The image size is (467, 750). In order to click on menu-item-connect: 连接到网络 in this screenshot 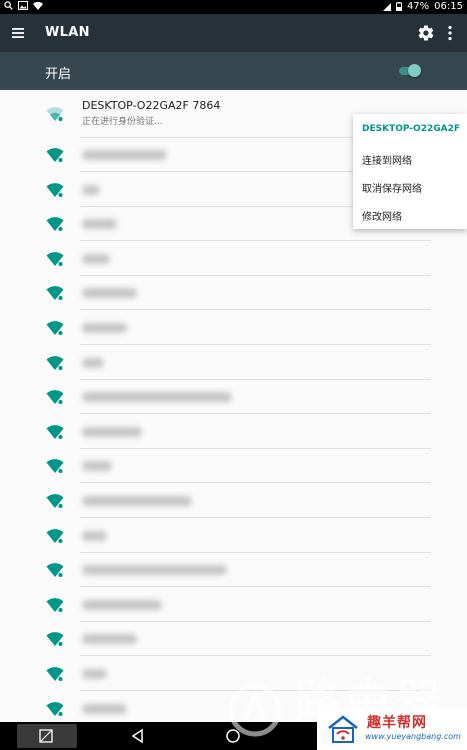, I will do `click(387, 159)`.